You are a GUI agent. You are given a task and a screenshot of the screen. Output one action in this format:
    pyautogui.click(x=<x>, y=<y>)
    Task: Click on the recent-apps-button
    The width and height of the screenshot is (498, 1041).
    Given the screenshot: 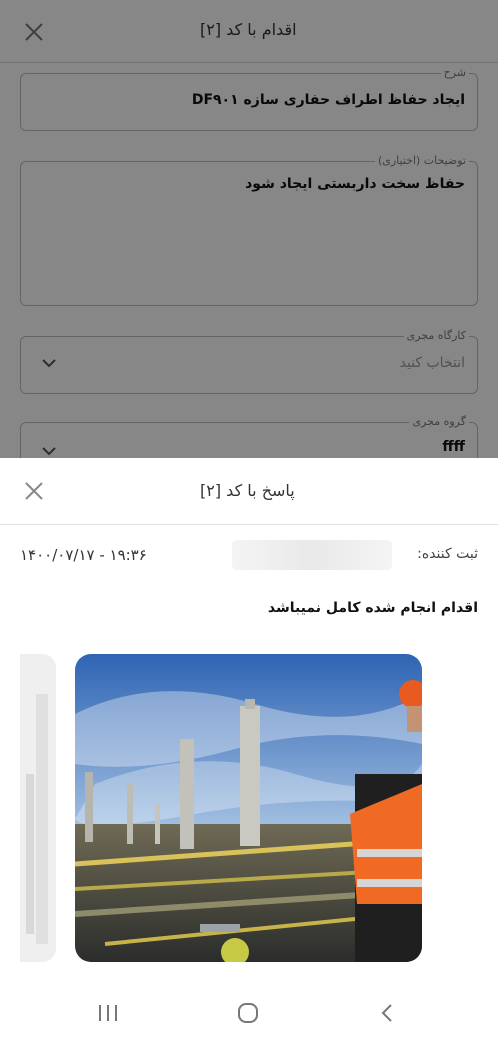 What is the action you would take?
    pyautogui.click(x=108, y=1013)
    